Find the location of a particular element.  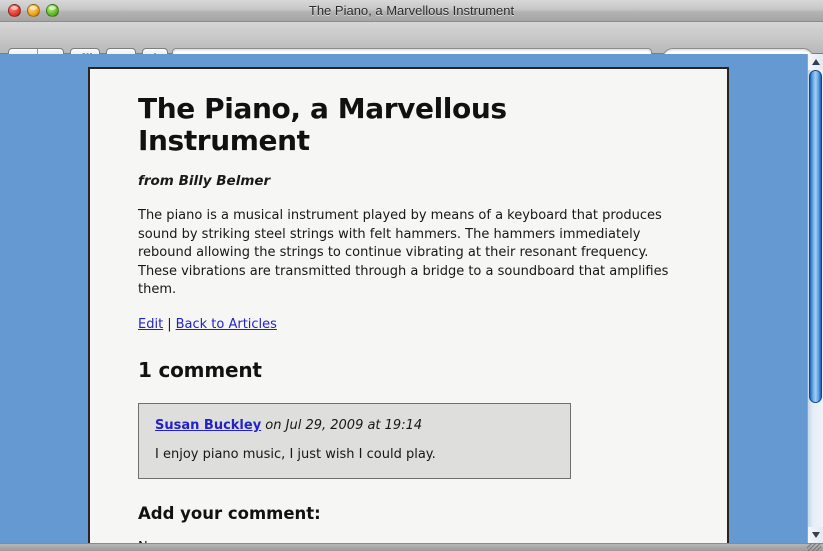

page-title: The Piano, a Marvellous Instrument is located at coordinates (322, 125).